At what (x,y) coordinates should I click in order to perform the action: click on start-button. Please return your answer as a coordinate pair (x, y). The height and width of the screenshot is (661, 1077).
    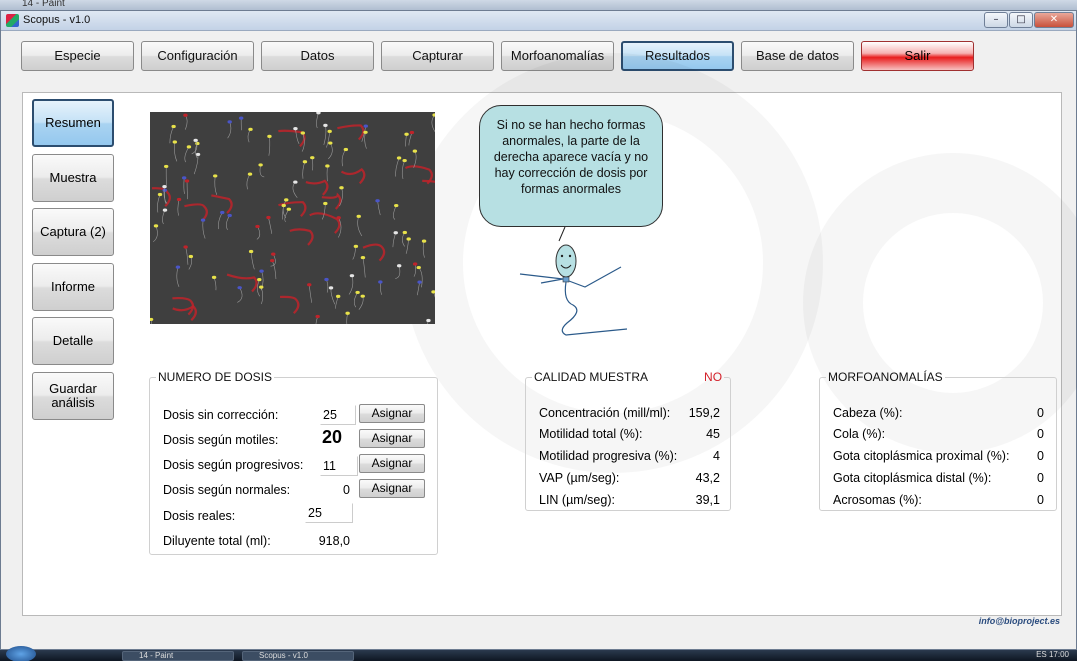
    Looking at the image, I should click on (21, 653).